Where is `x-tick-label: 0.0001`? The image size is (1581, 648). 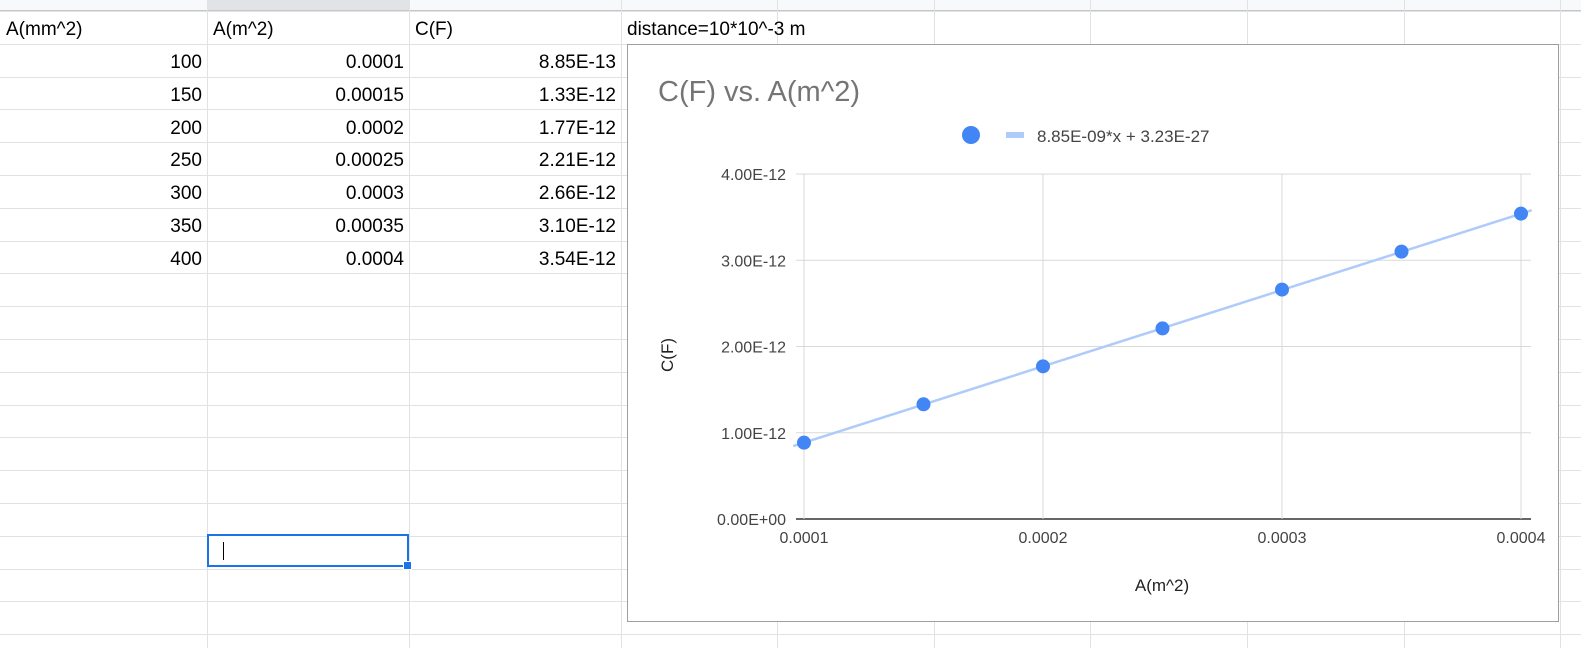
x-tick-label: 0.0001 is located at coordinates (804, 538).